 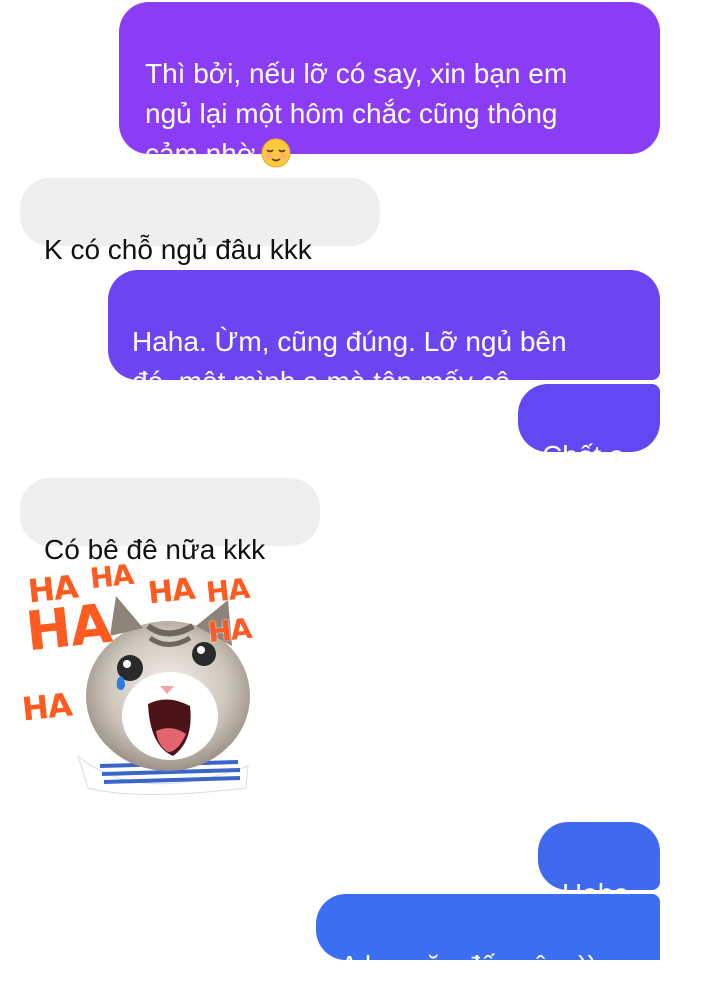 What do you see at coordinates (155, 549) in the screenshot?
I see `message-text: Có bê đê nữa kkk` at bounding box center [155, 549].